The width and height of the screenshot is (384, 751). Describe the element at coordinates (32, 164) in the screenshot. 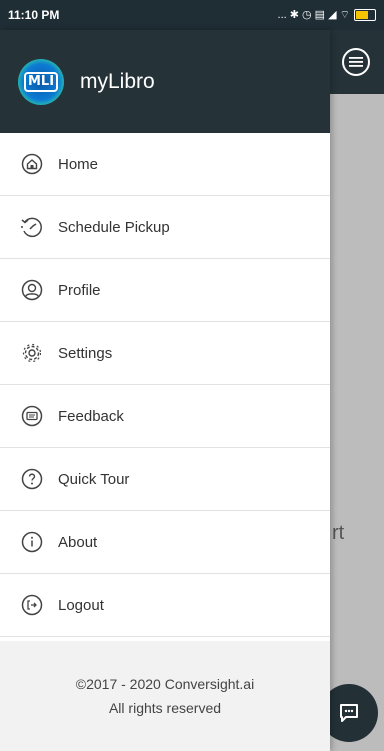

I see `home-icon` at that location.